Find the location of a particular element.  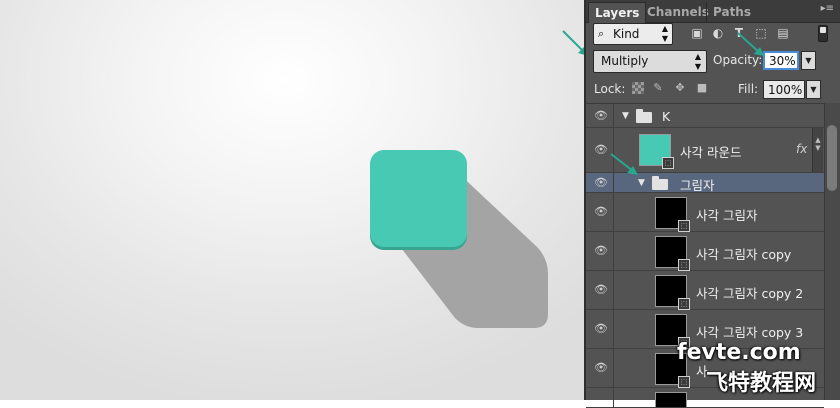

watermark-site: fevte.com is located at coordinates (739, 352).